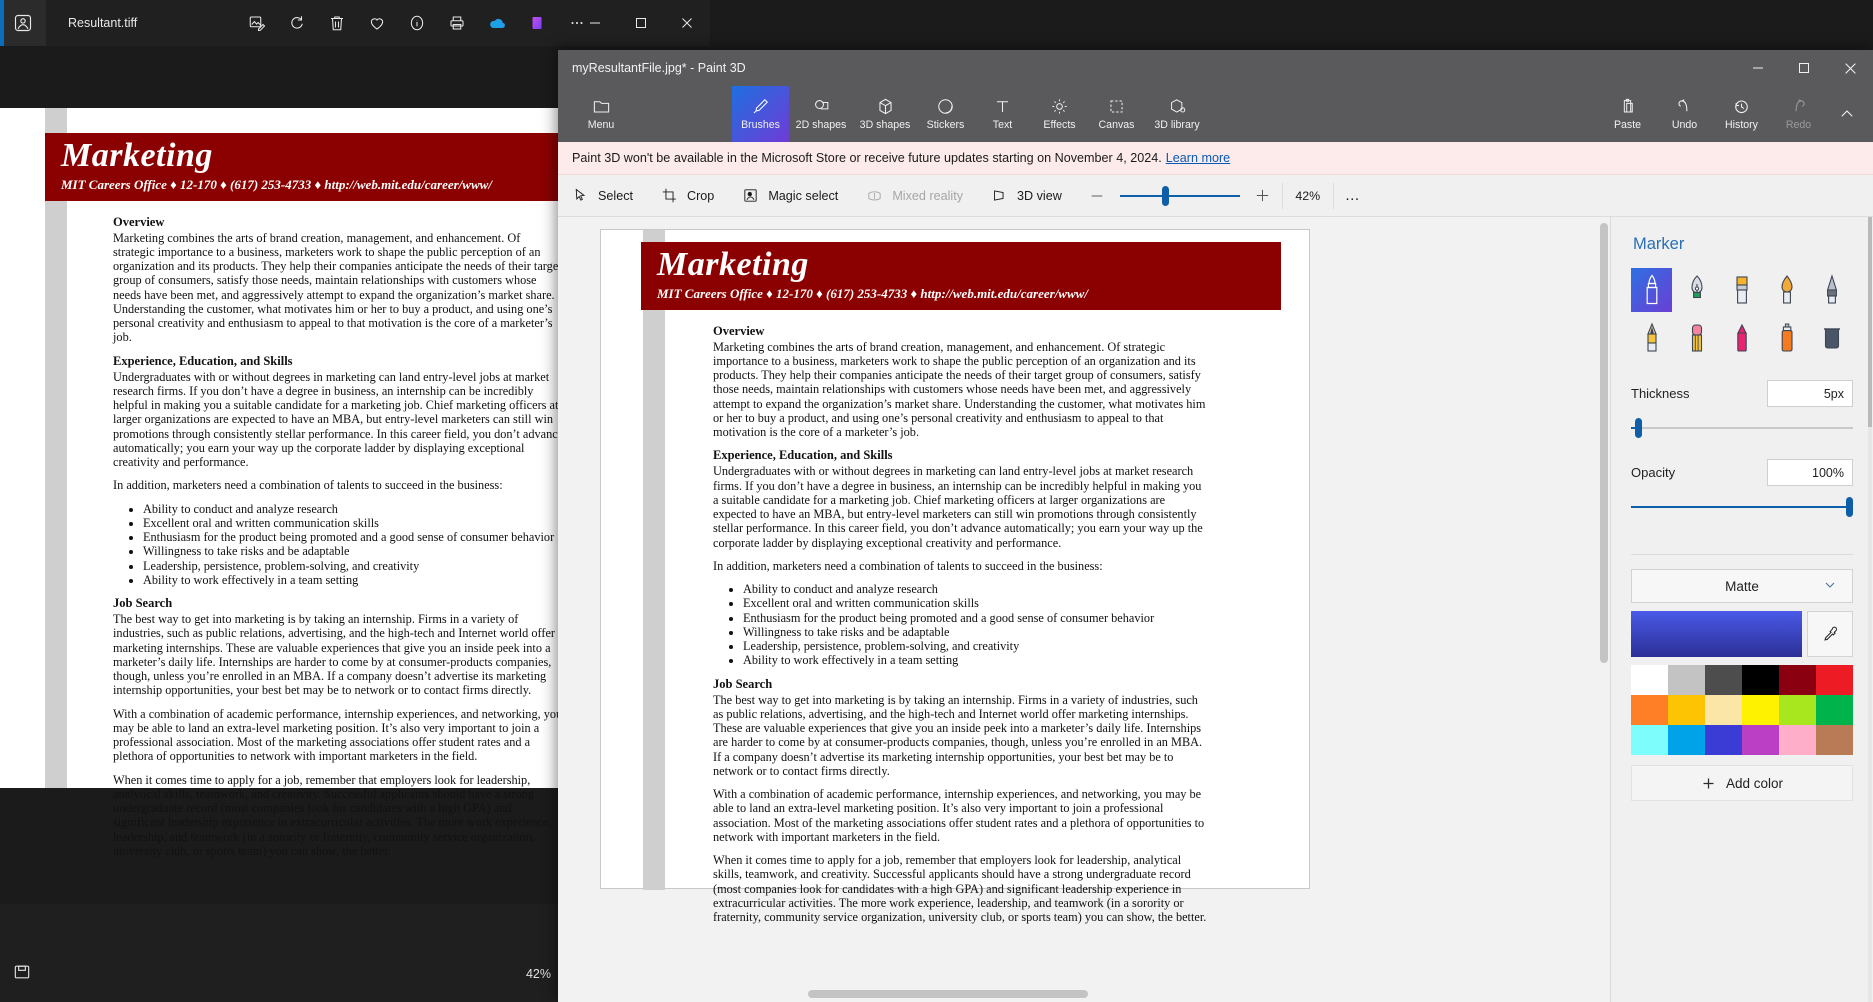 The width and height of the screenshot is (1873, 1002). I want to click on paste-button: Paste, so click(1627, 114).